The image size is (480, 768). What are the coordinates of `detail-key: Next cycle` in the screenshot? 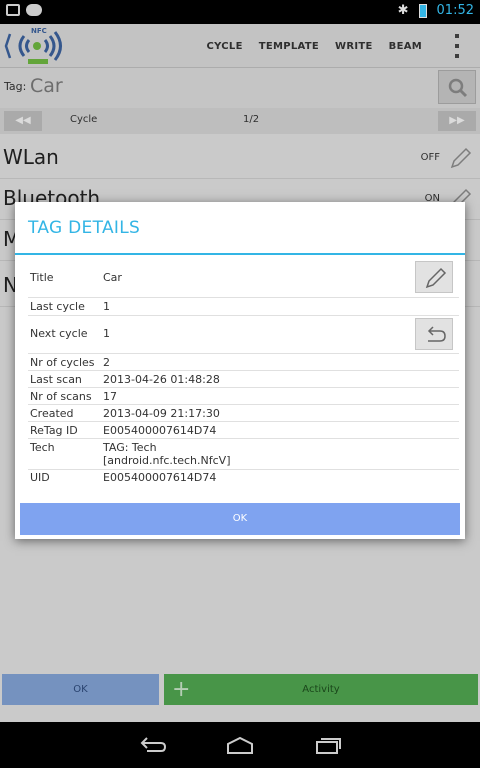 It's located at (59, 333).